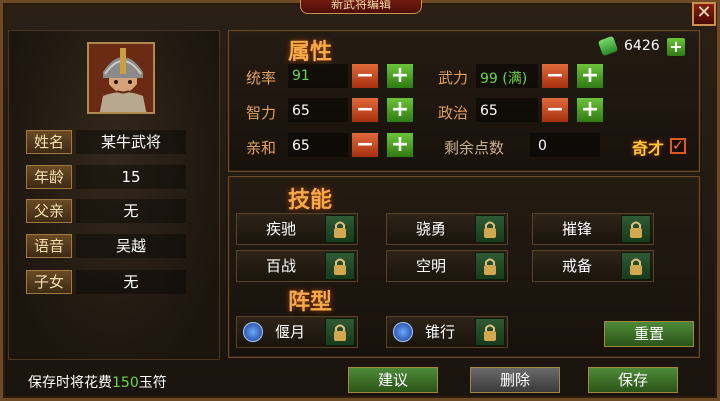  Describe the element at coordinates (504, 79) in the screenshot. I see `stat-value-might: 99 (满)` at that location.